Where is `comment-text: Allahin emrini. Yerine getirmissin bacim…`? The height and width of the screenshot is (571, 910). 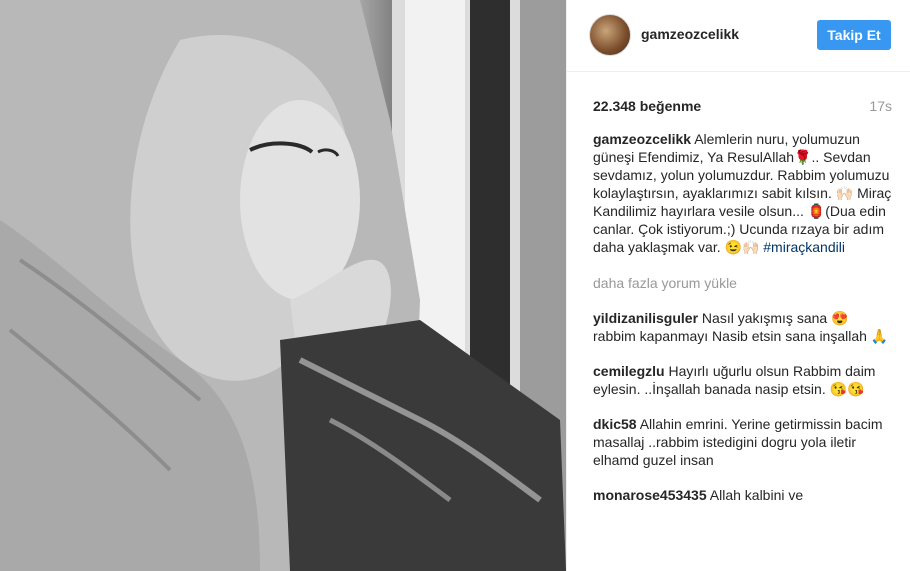
comment-text: Allahin emrini. Yerine getirmissin bacim… is located at coordinates (738, 442).